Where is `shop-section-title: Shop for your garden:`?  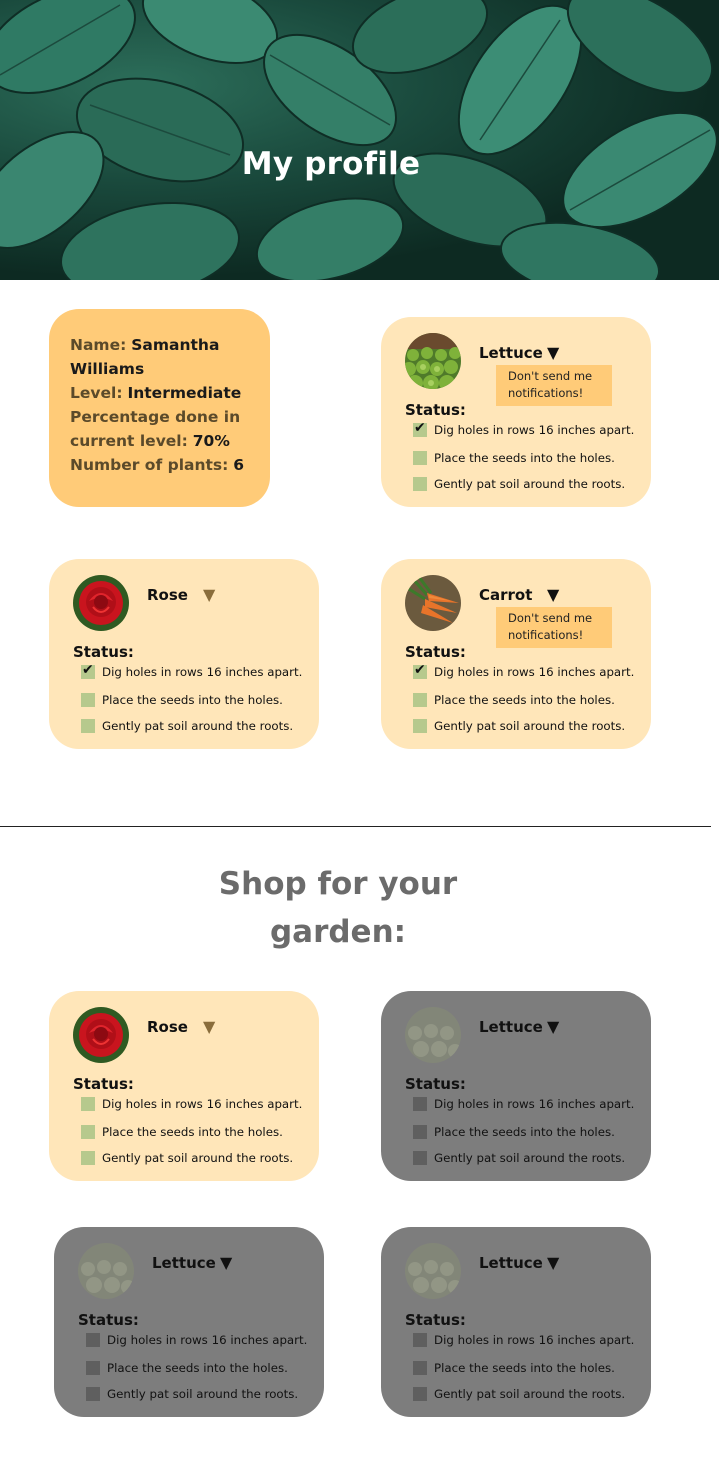
shop-section-title: Shop for your garden: is located at coordinates (338, 908).